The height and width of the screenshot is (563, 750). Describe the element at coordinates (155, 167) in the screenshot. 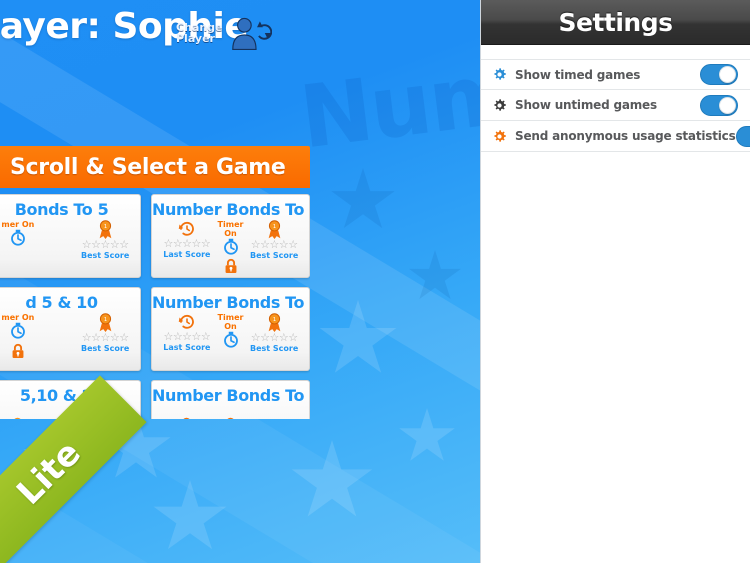

I see `game-list-title-bar: Scroll & Select a Game` at that location.